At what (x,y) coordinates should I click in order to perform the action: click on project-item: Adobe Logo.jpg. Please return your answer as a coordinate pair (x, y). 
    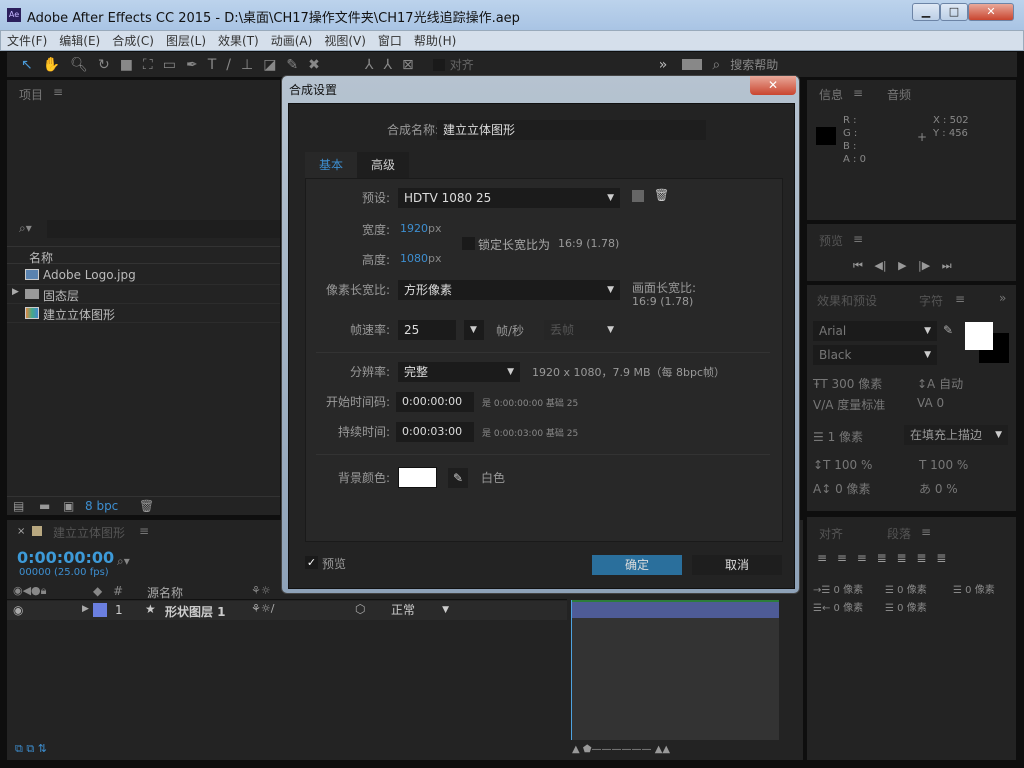
    Looking at the image, I should click on (143, 275).